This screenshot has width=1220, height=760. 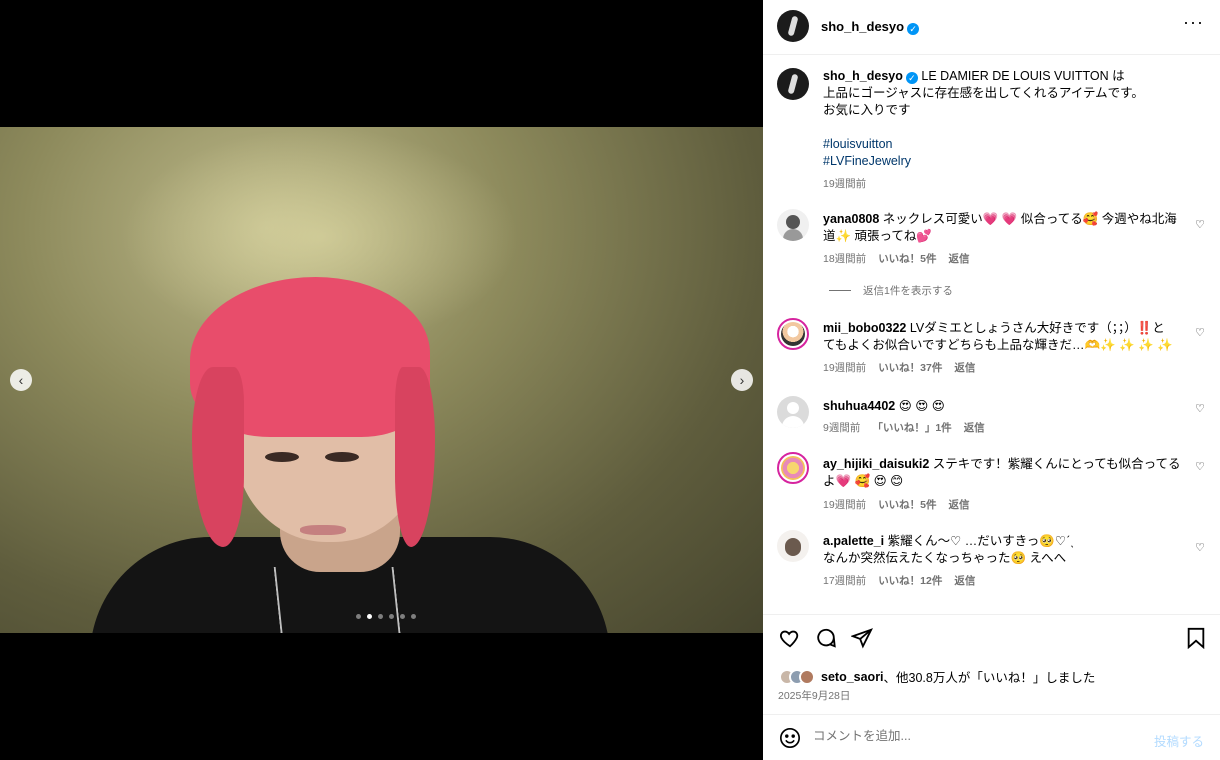 What do you see at coordinates (342, 600) in the screenshot?
I see `photo-necklace` at bounding box center [342, 600].